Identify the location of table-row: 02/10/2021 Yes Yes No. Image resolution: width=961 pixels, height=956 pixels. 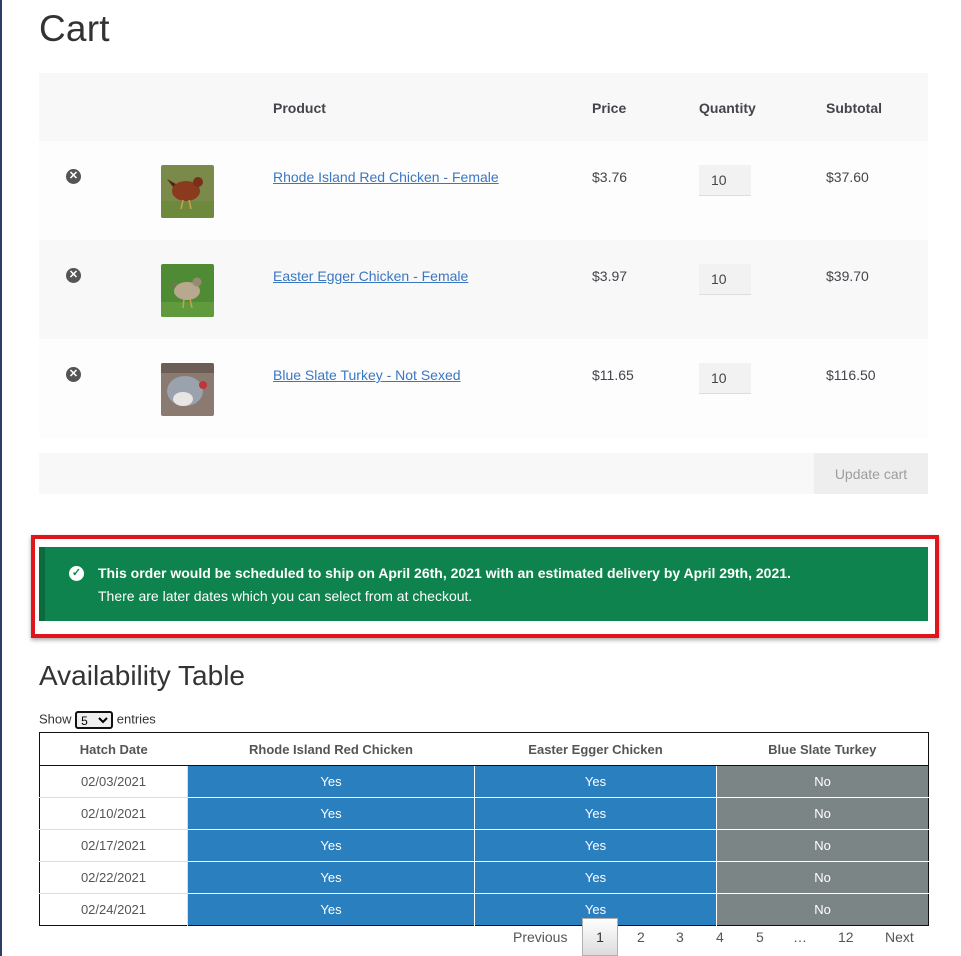
(484, 813).